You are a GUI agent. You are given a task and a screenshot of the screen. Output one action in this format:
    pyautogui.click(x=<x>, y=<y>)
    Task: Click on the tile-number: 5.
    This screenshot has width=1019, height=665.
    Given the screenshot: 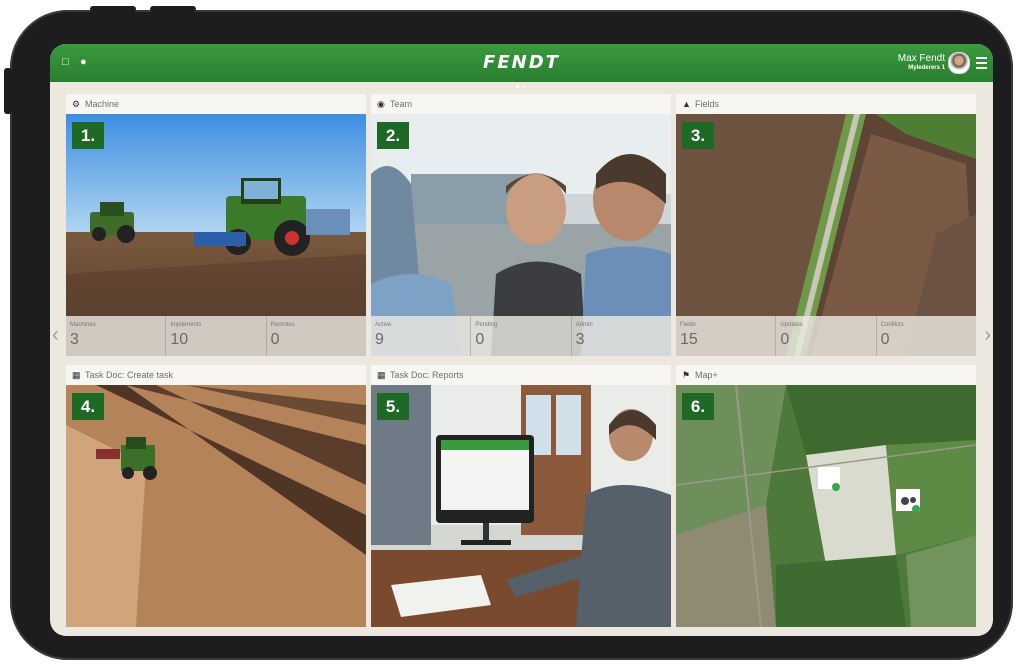 What is the action you would take?
    pyautogui.click(x=393, y=406)
    